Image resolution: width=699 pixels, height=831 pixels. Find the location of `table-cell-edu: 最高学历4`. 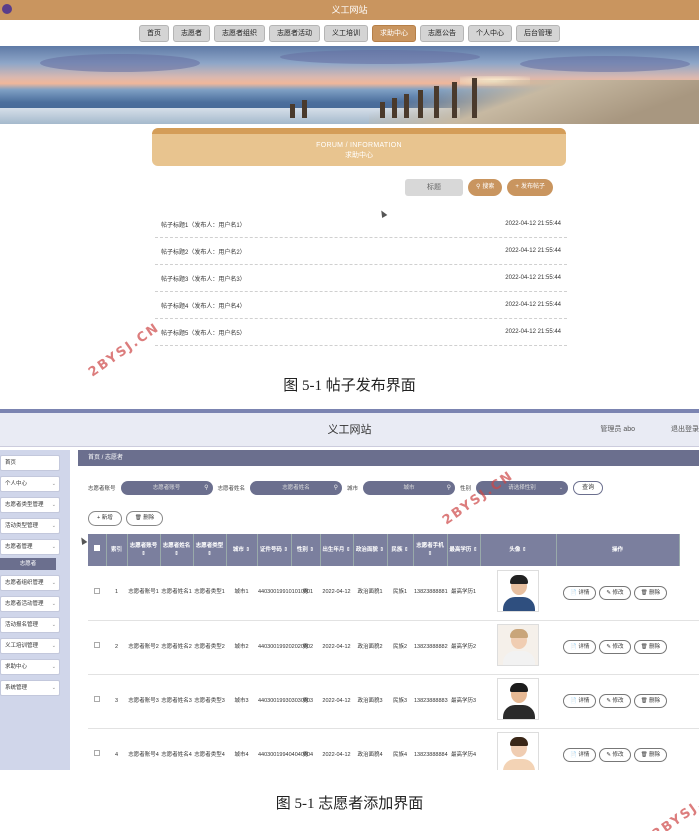

table-cell-edu: 最高学历4 is located at coordinates (463, 749).